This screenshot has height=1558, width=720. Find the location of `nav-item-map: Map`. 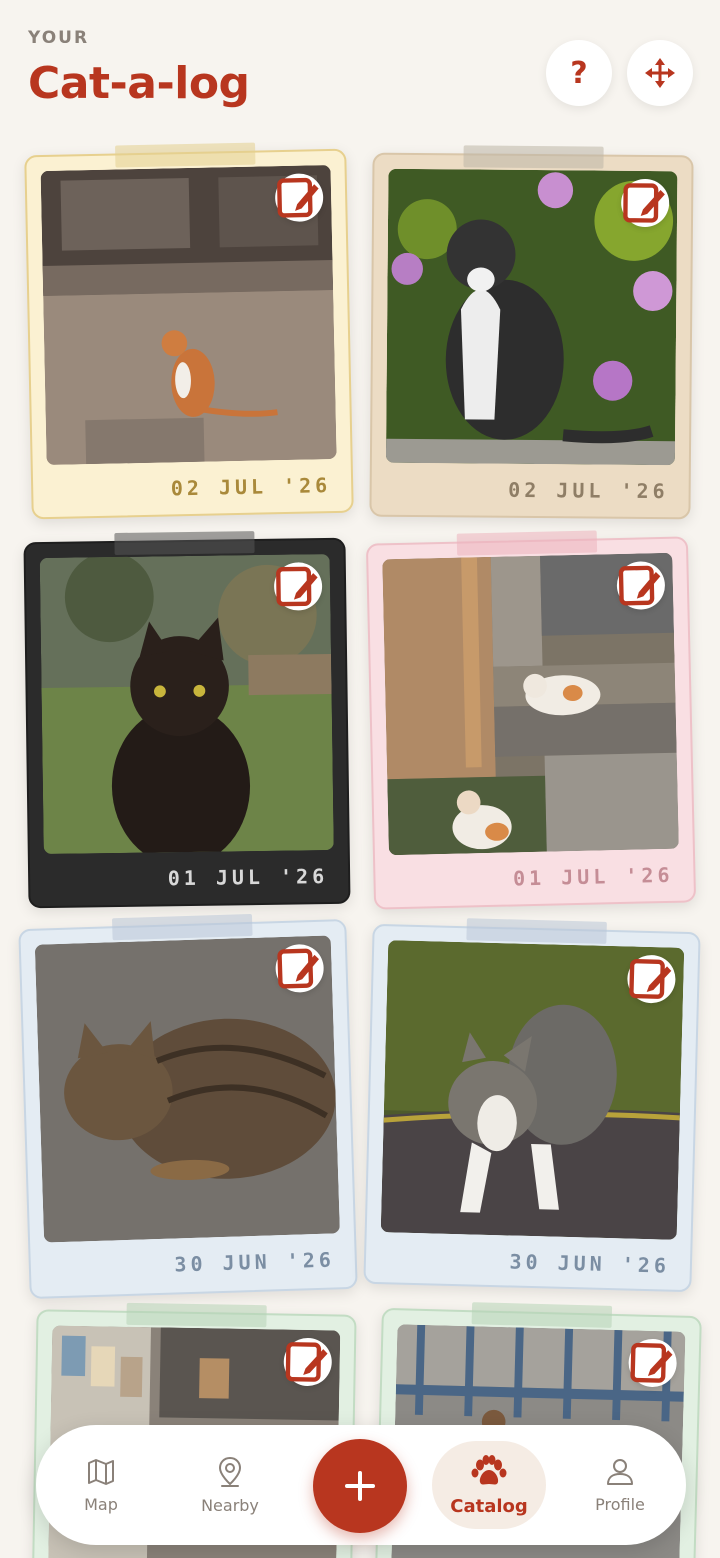

nav-item-map: Map is located at coordinates (101, 1485).